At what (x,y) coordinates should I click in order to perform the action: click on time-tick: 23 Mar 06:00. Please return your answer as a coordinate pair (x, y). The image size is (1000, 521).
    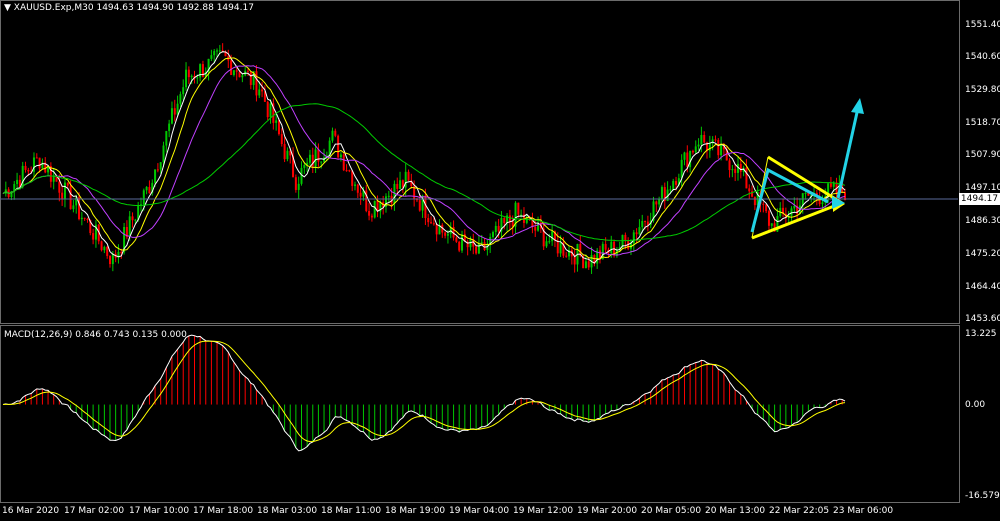
    Looking at the image, I should click on (863, 511).